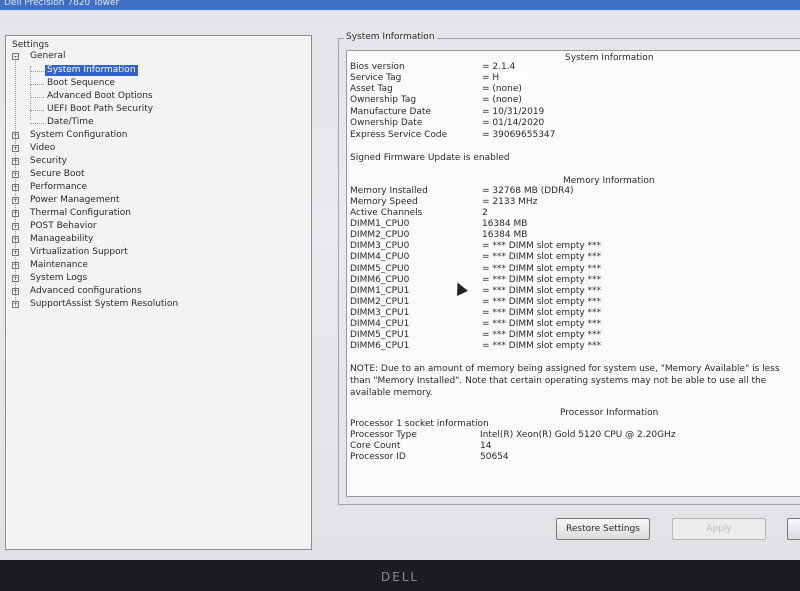  Describe the element at coordinates (513, 112) in the screenshot. I see `value-manufacture-date: = 10/31/2019` at that location.